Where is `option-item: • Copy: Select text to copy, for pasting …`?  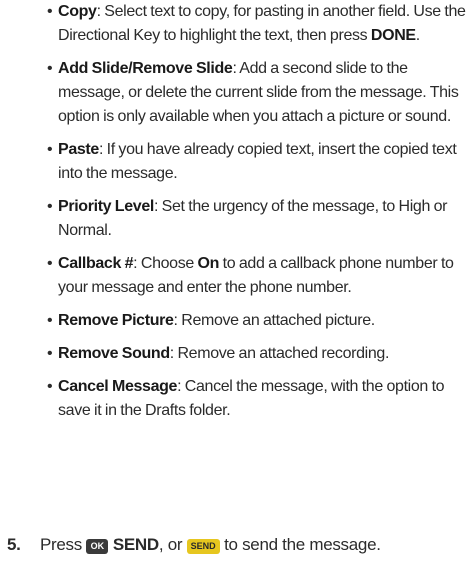 option-item: • Copy: Select text to copy, for pasting … is located at coordinates (258, 24).